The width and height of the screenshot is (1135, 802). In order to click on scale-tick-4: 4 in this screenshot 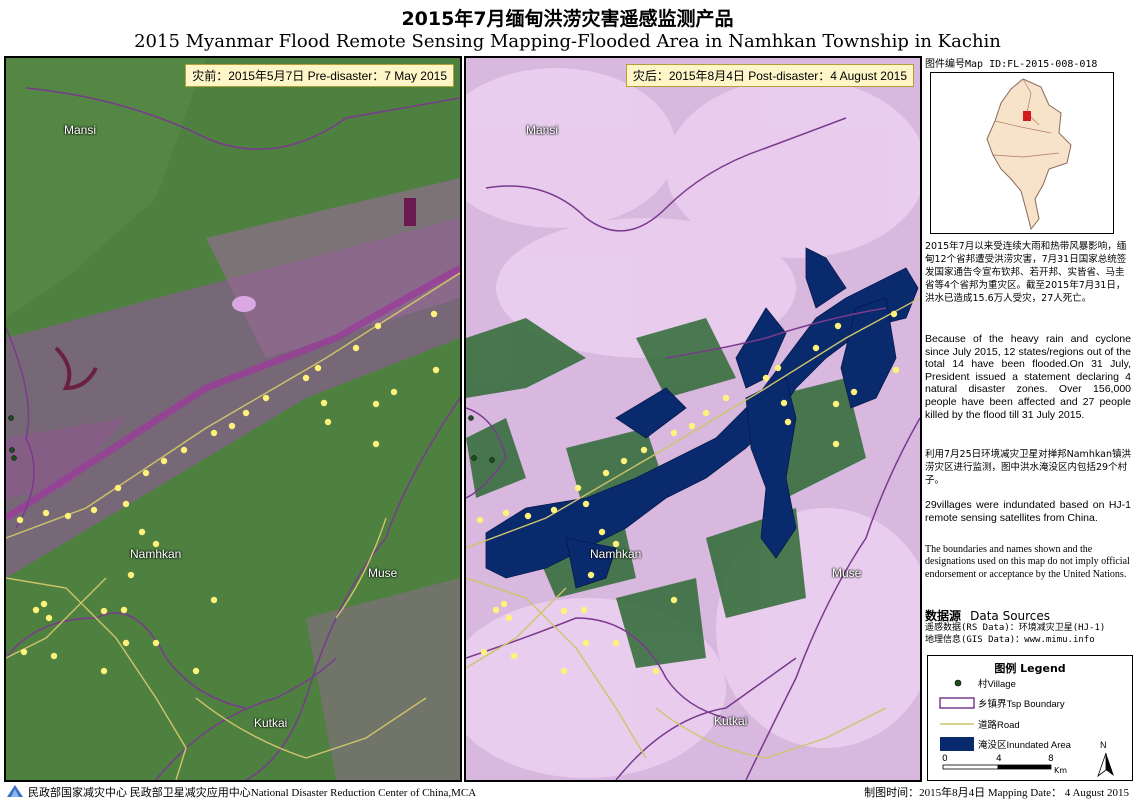, I will do `click(999, 759)`.